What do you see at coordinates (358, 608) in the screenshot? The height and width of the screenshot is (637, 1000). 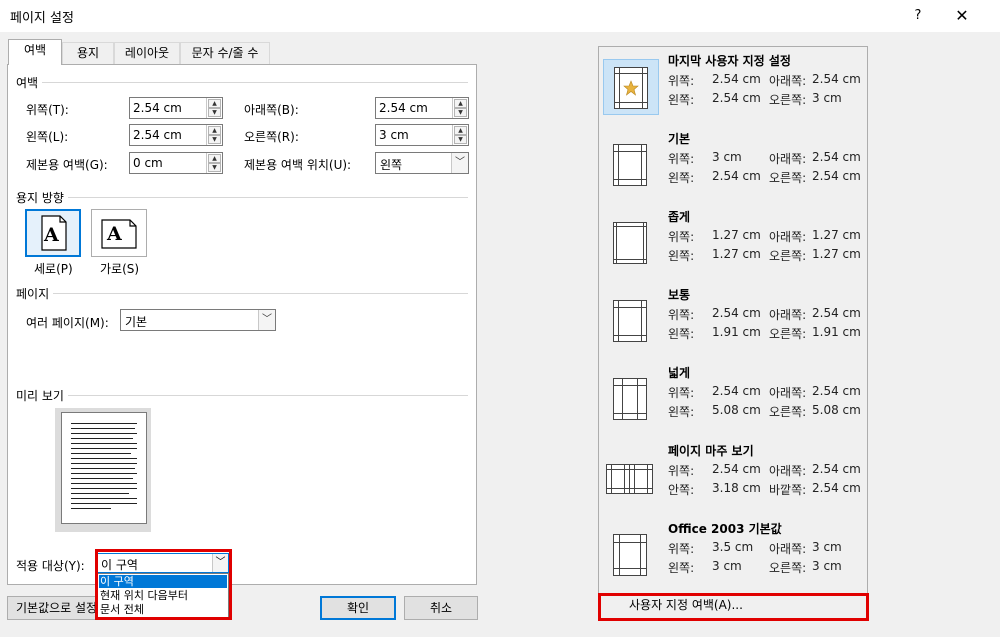 I see `ok-button: 확인` at bounding box center [358, 608].